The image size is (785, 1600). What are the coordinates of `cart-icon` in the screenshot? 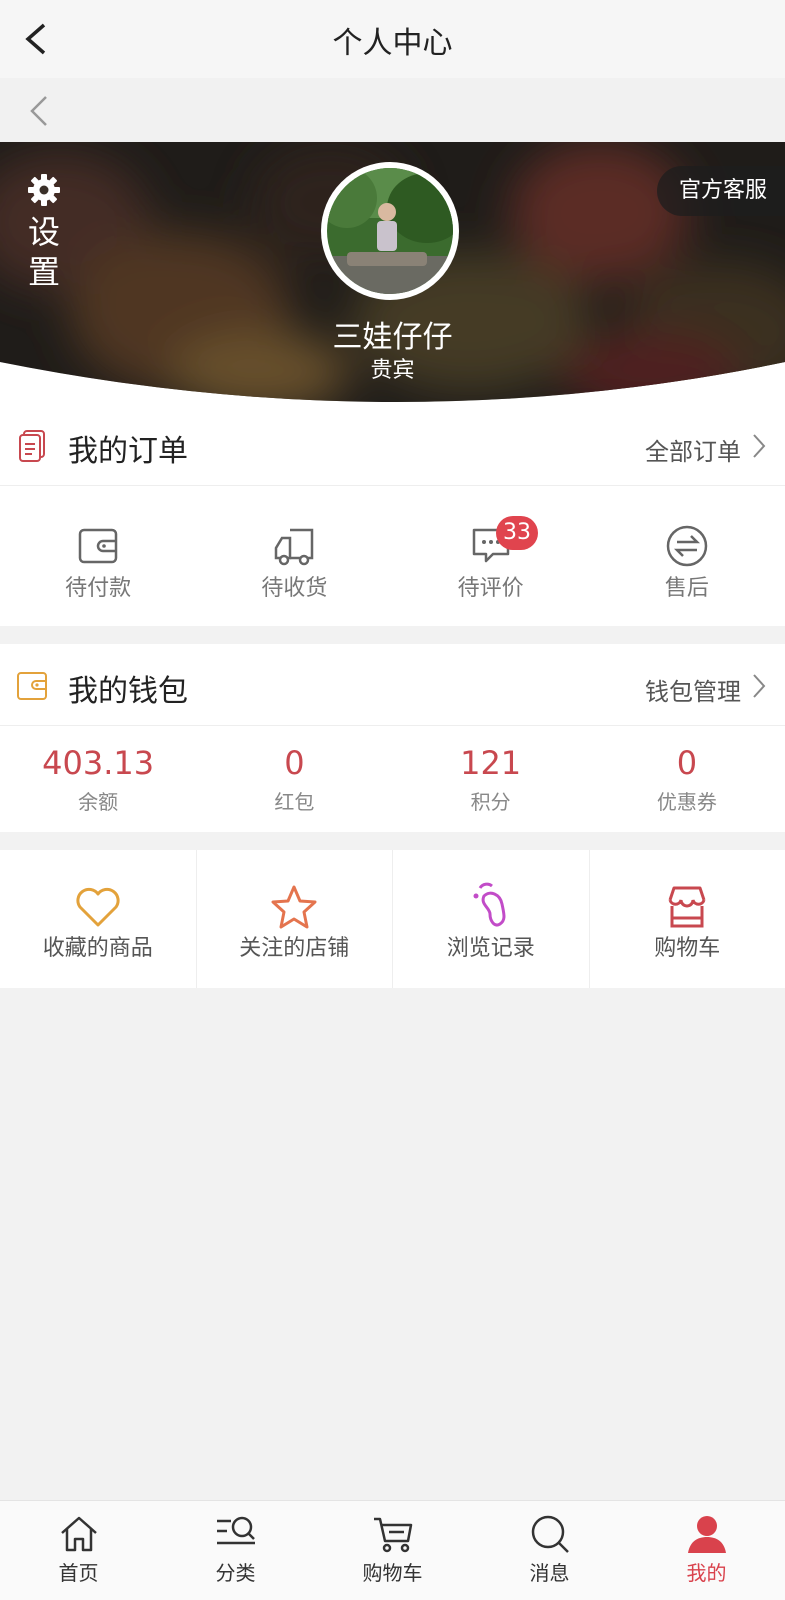 It's located at (392, 1535).